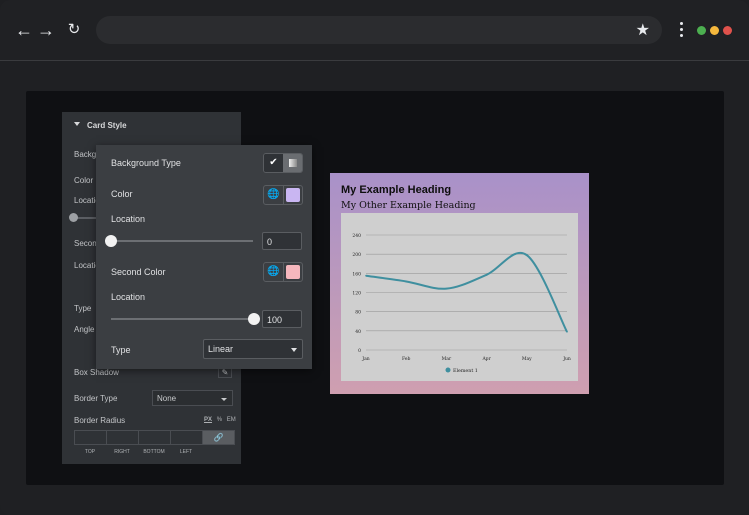 The height and width of the screenshot is (515, 749). What do you see at coordinates (527, 359) in the screenshot?
I see `x-tick-label: May` at bounding box center [527, 359].